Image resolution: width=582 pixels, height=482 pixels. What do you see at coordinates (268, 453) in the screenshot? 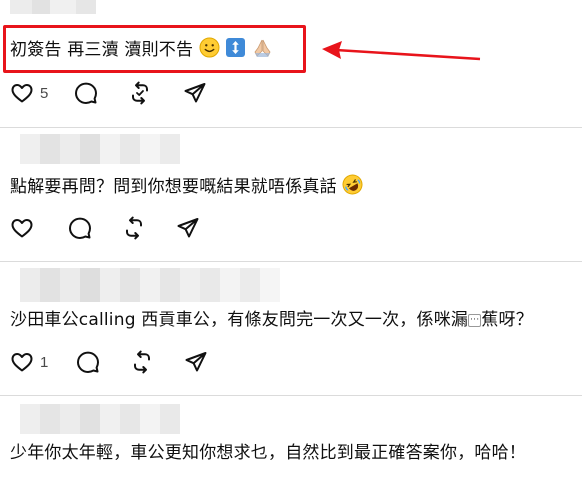
I see `comment-text: 少年你太年輕，車公更知你想求乜，自然比到最正確答案你，哈哈！` at bounding box center [268, 453].